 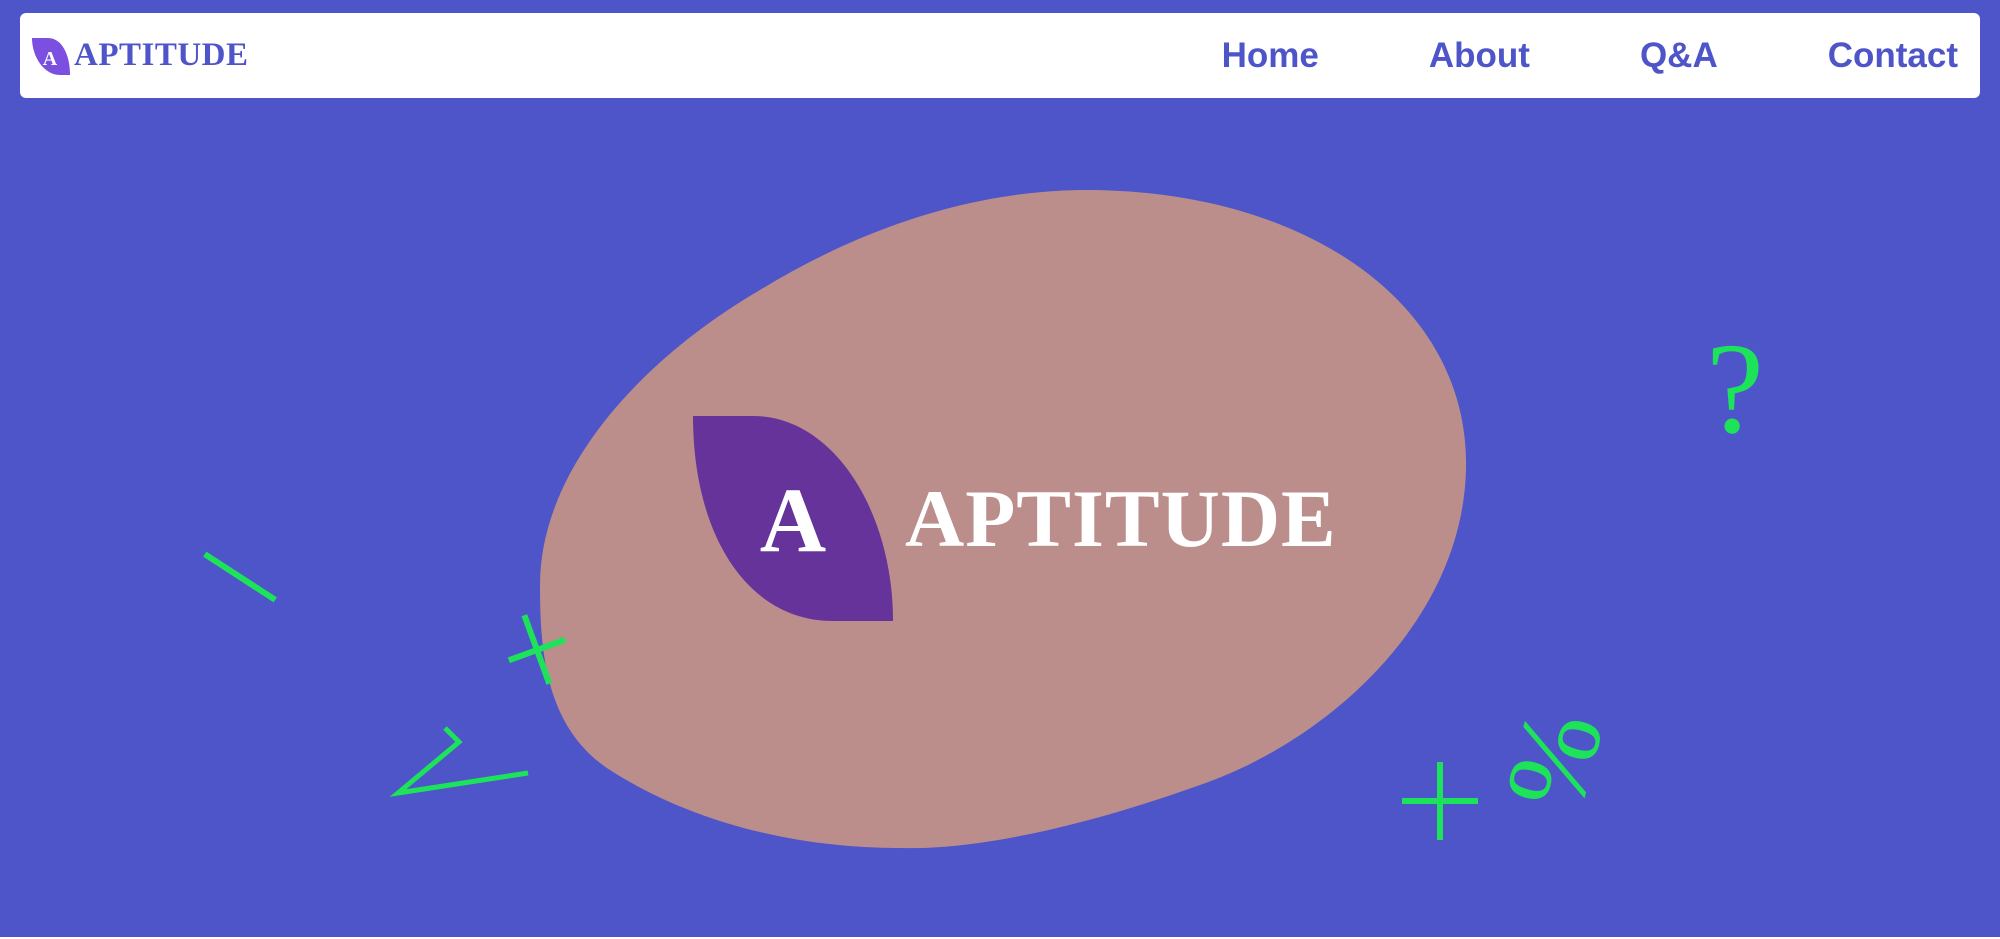 I want to click on nav-link-home: Home, so click(x=1270, y=55).